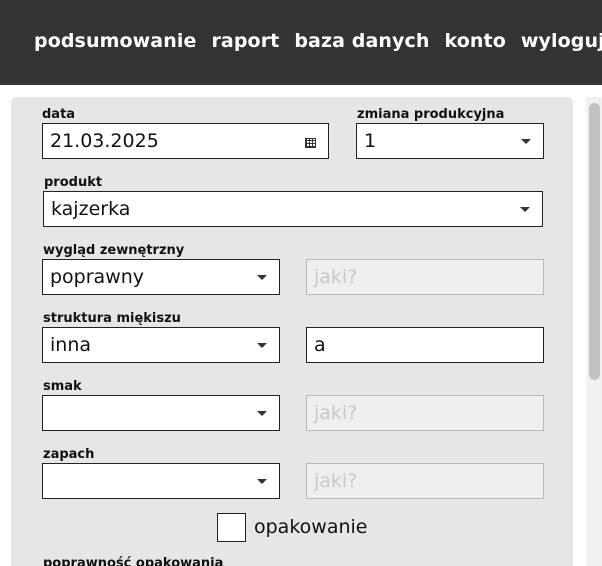  Describe the element at coordinates (115, 41) in the screenshot. I see `nav-podsumowanie: podsumowanie` at that location.